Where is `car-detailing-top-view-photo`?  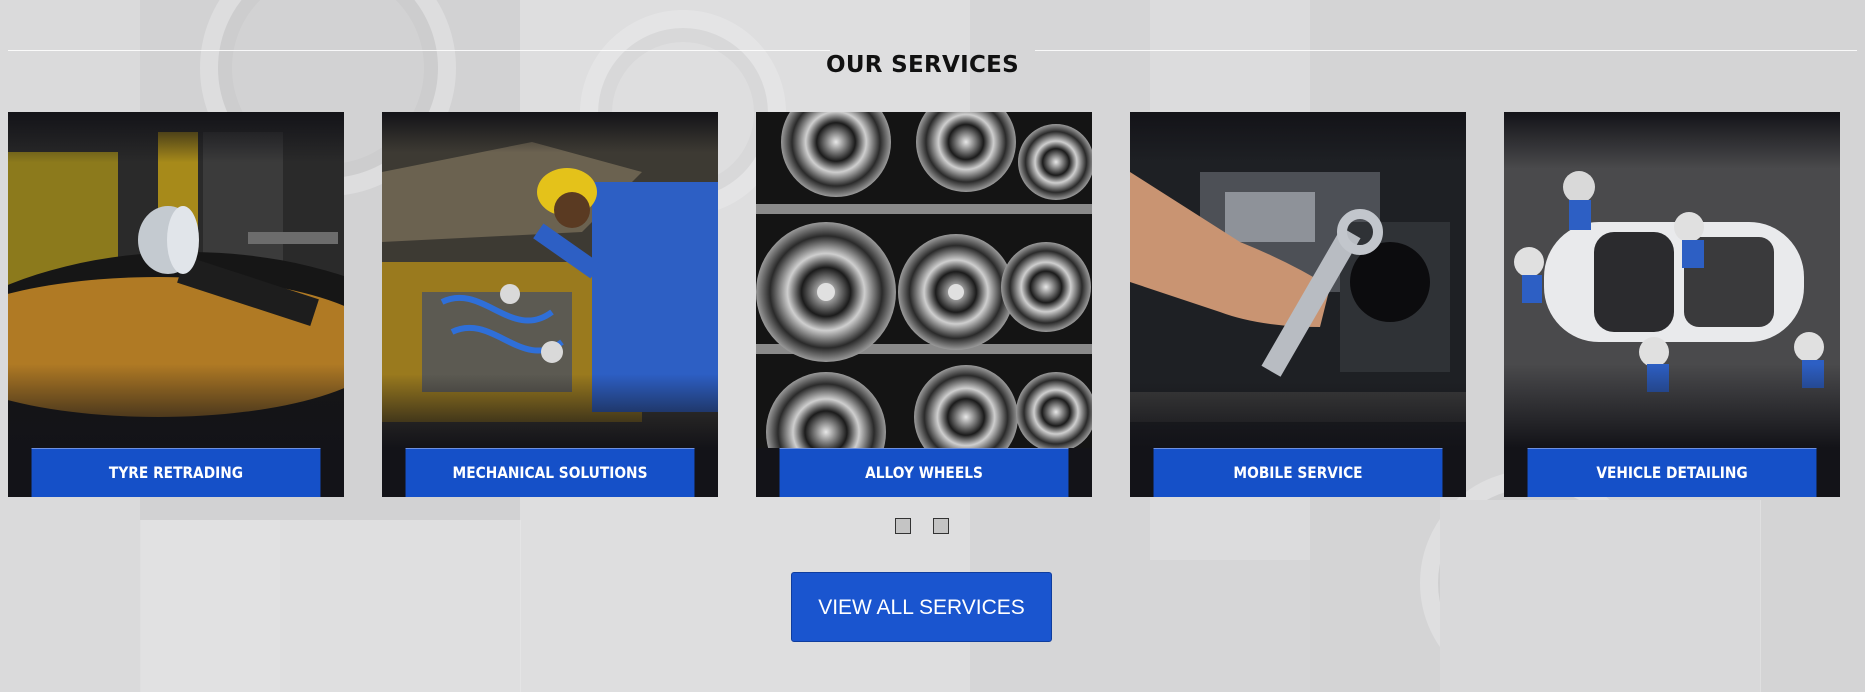
car-detailing-top-view-photo is located at coordinates (1672, 280).